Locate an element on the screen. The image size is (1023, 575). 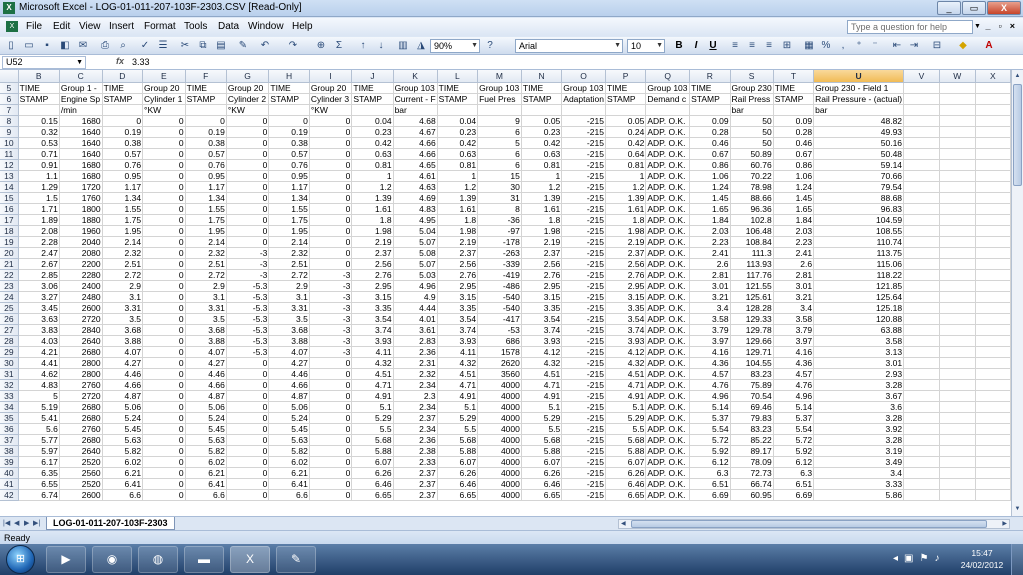
cell: 1680 is located at coordinates (81, 176).